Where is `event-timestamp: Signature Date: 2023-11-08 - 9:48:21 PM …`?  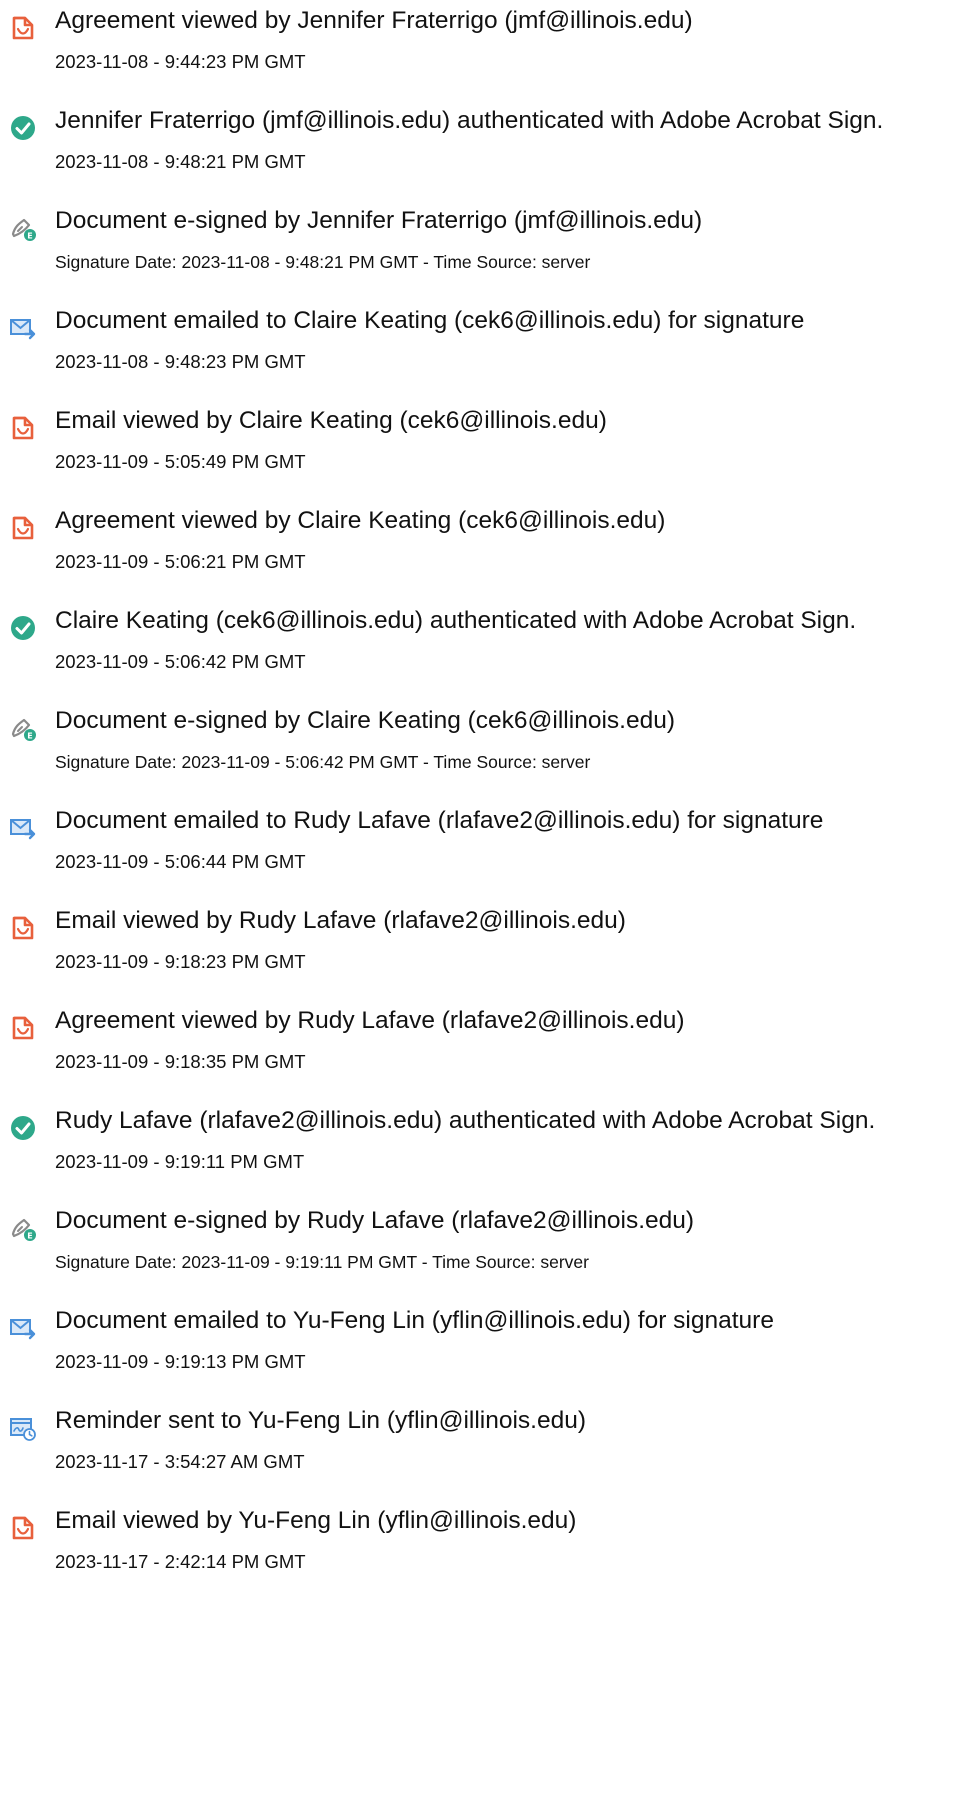 event-timestamp: Signature Date: 2023-11-08 - 9:48:21 PM … is located at coordinates (323, 262).